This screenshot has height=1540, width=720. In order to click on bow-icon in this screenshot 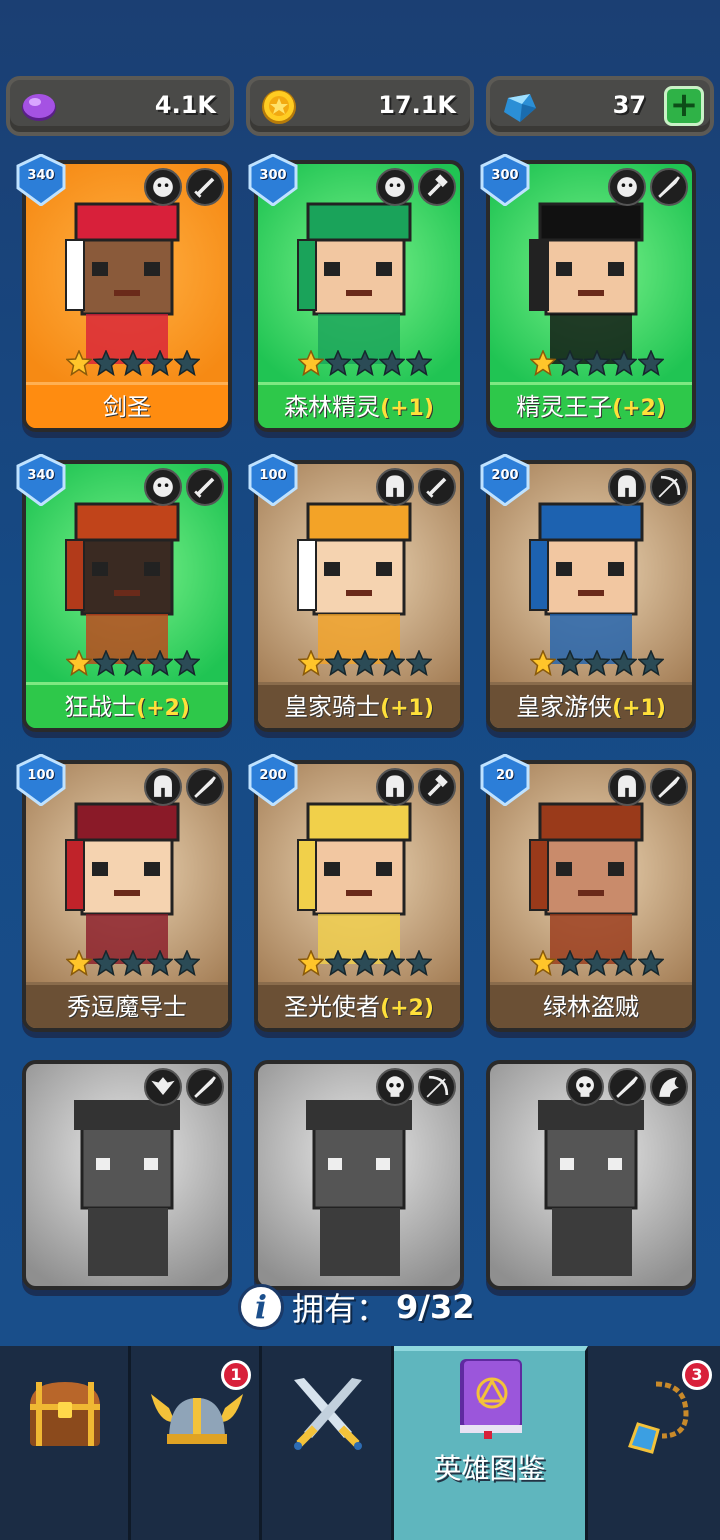, I will do `click(437, 1087)`.